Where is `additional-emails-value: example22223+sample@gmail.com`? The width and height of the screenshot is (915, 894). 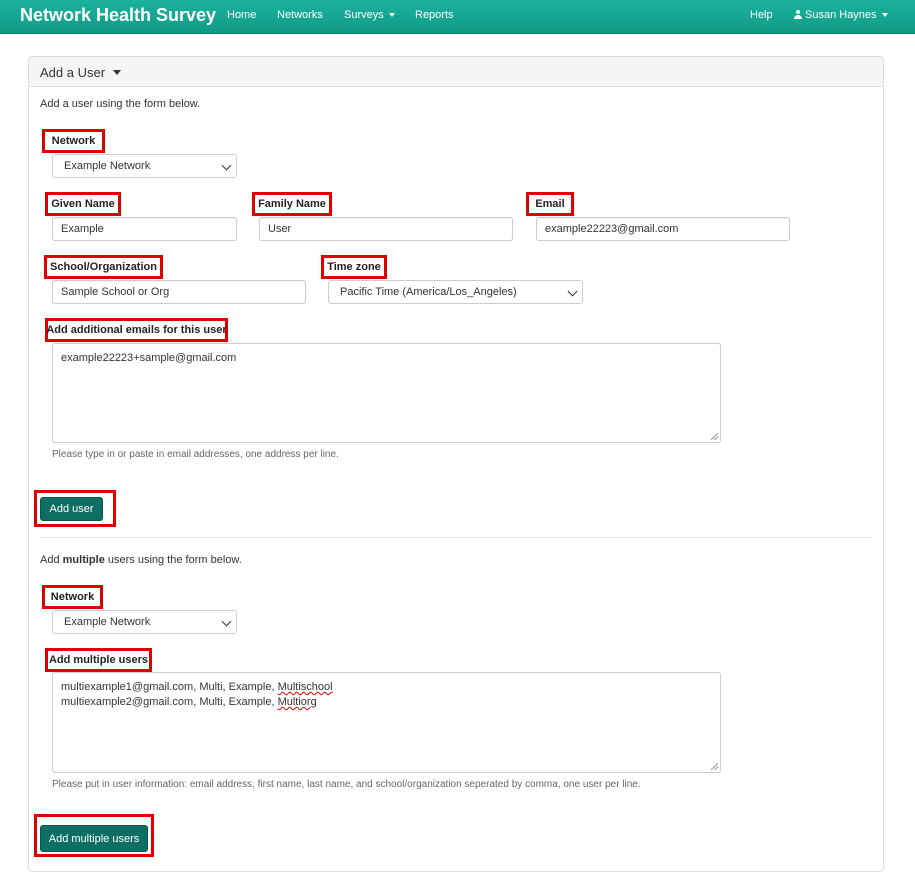
additional-emails-value: example22223+sample@gmail.com is located at coordinates (149, 358).